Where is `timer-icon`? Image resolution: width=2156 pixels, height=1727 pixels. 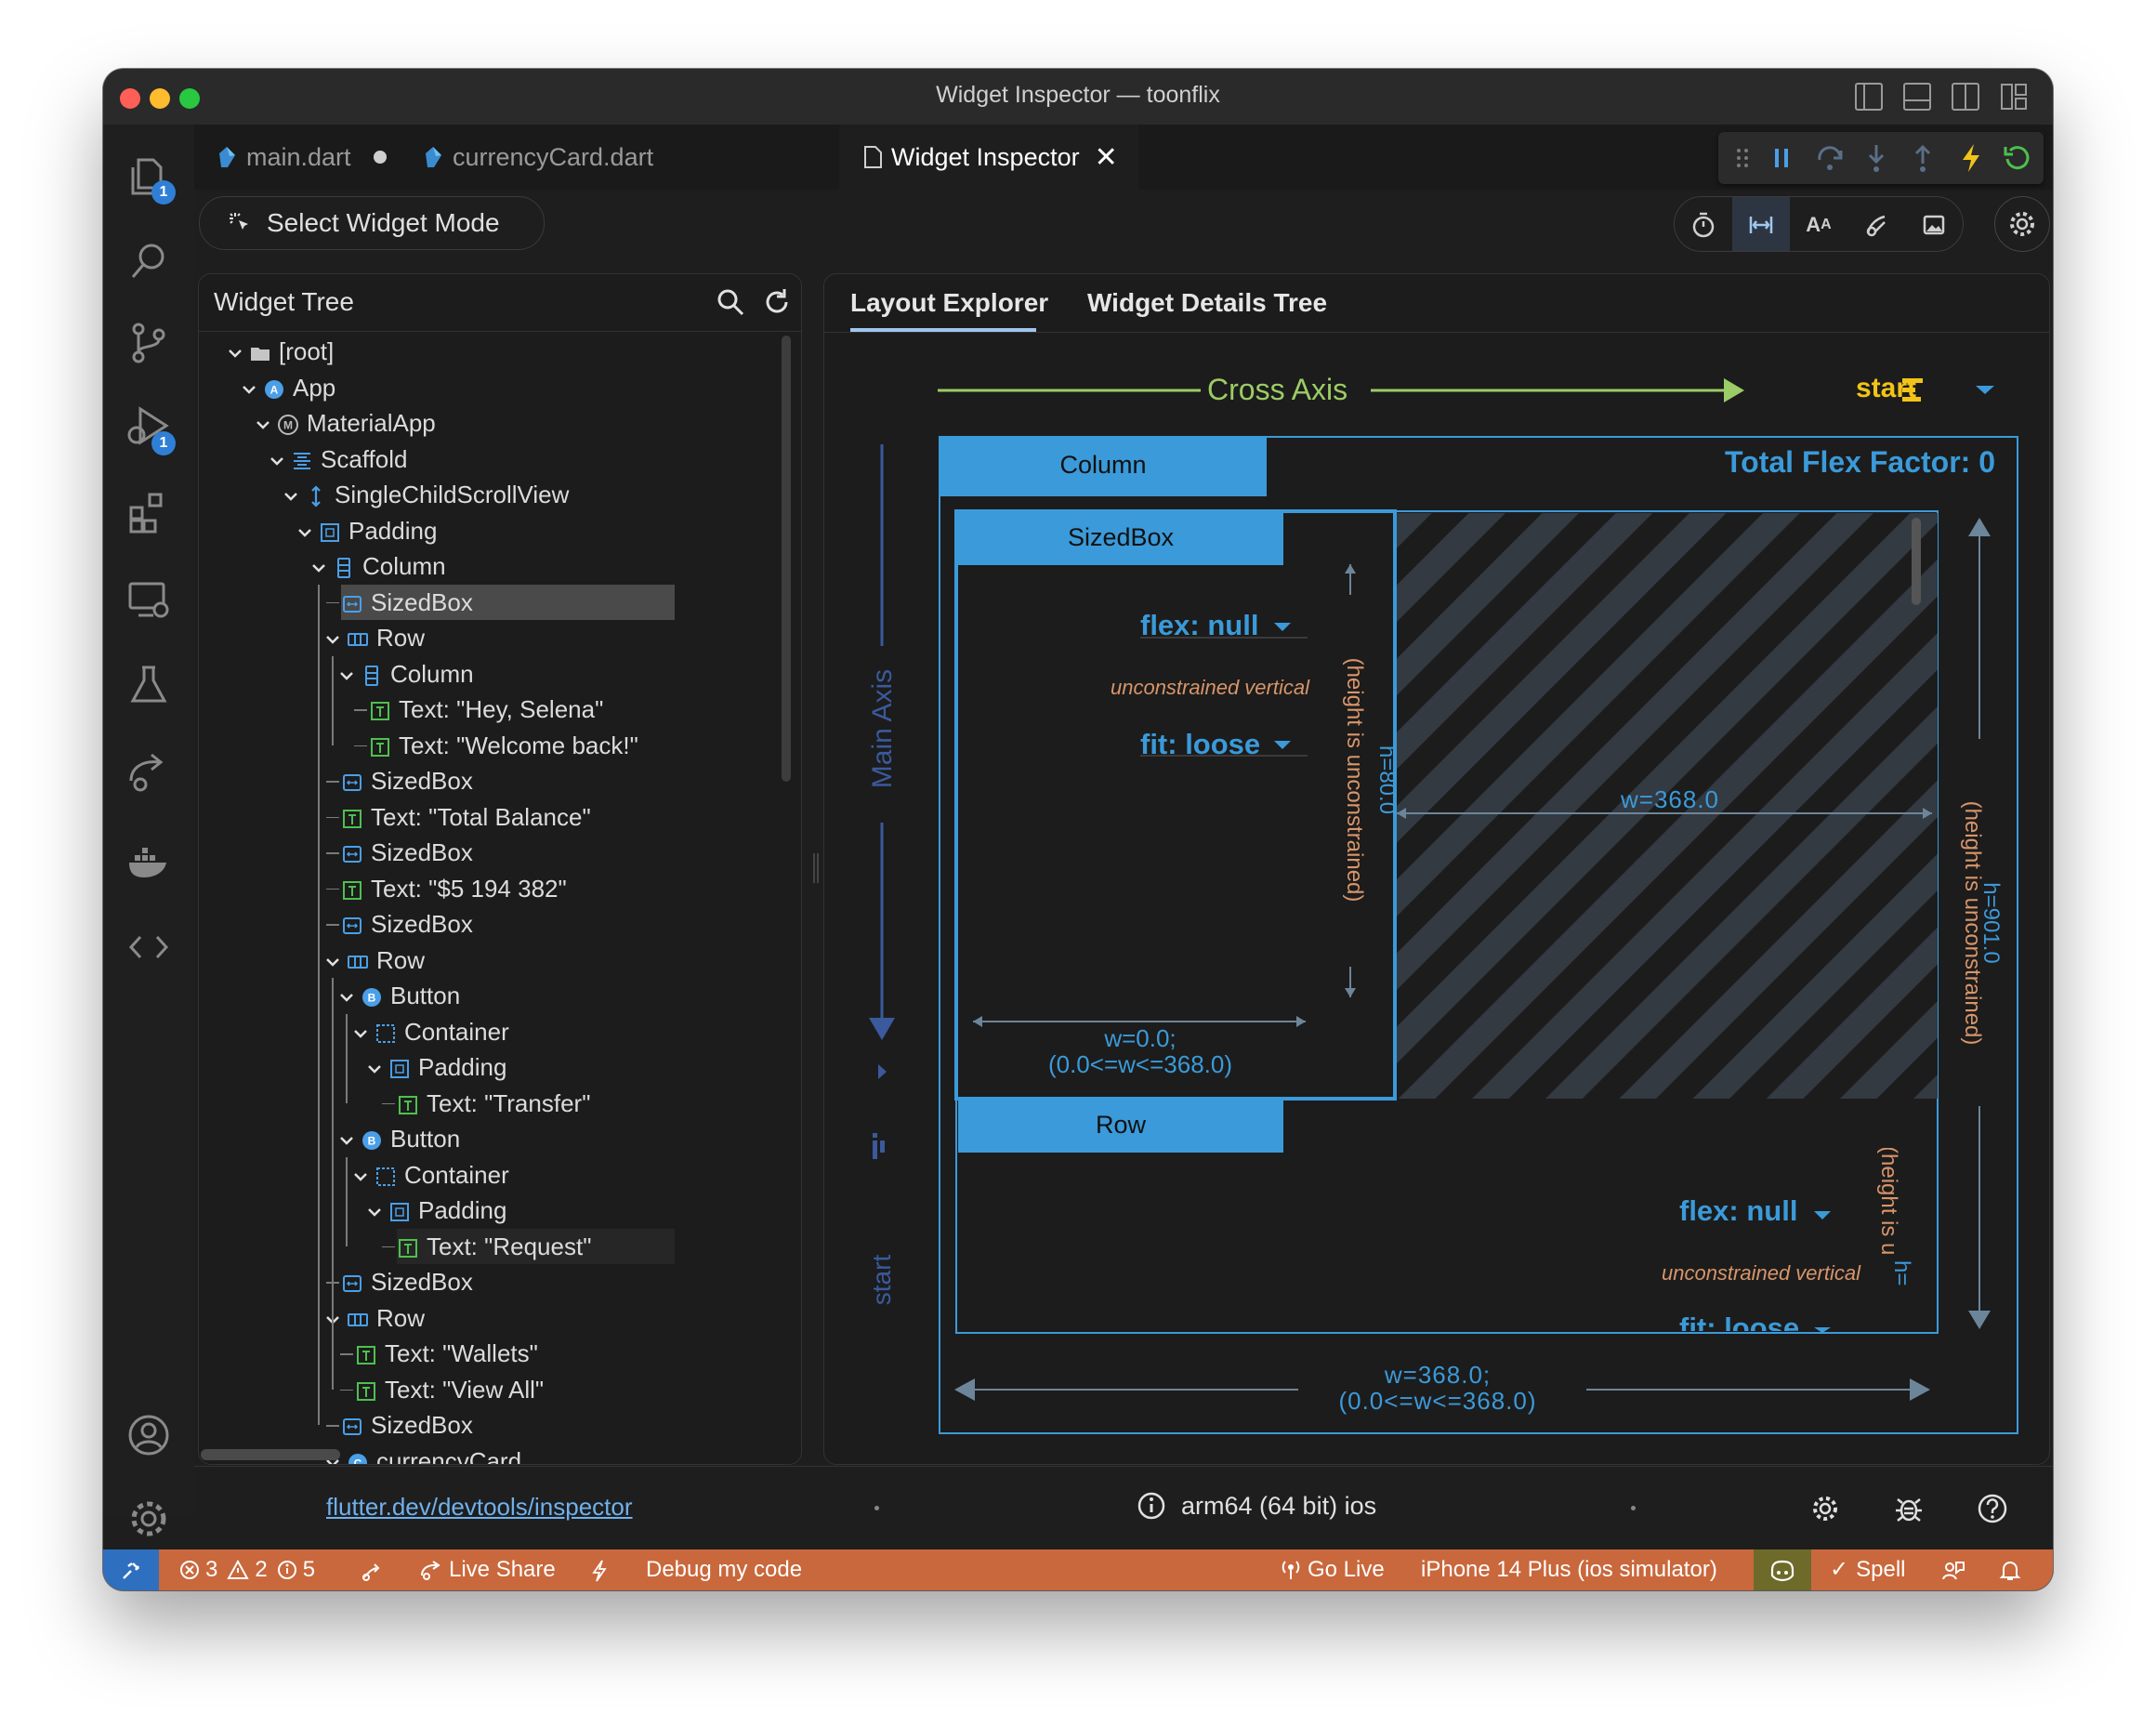 timer-icon is located at coordinates (1704, 224).